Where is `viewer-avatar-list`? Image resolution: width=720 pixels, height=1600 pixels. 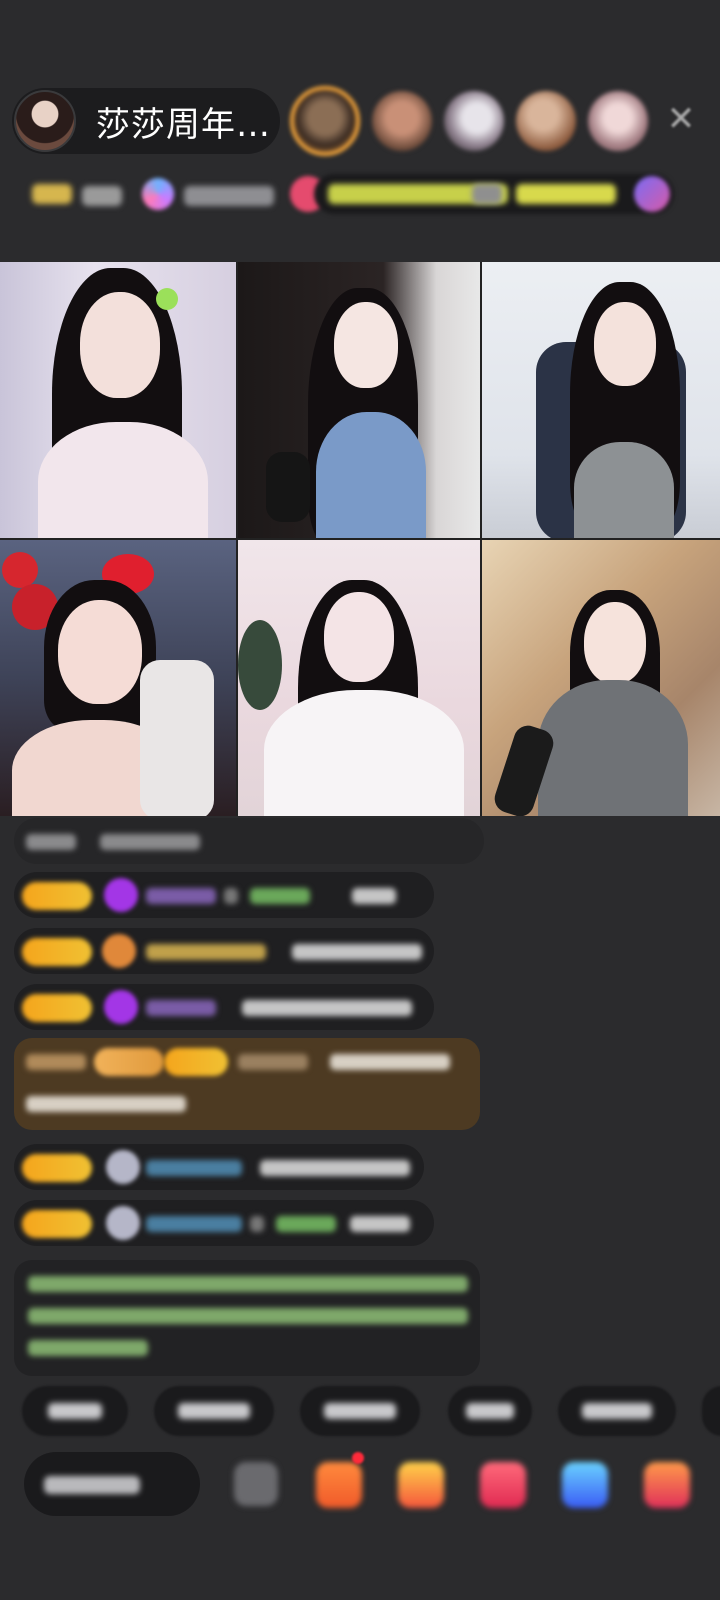 viewer-avatar-list is located at coordinates (469, 121).